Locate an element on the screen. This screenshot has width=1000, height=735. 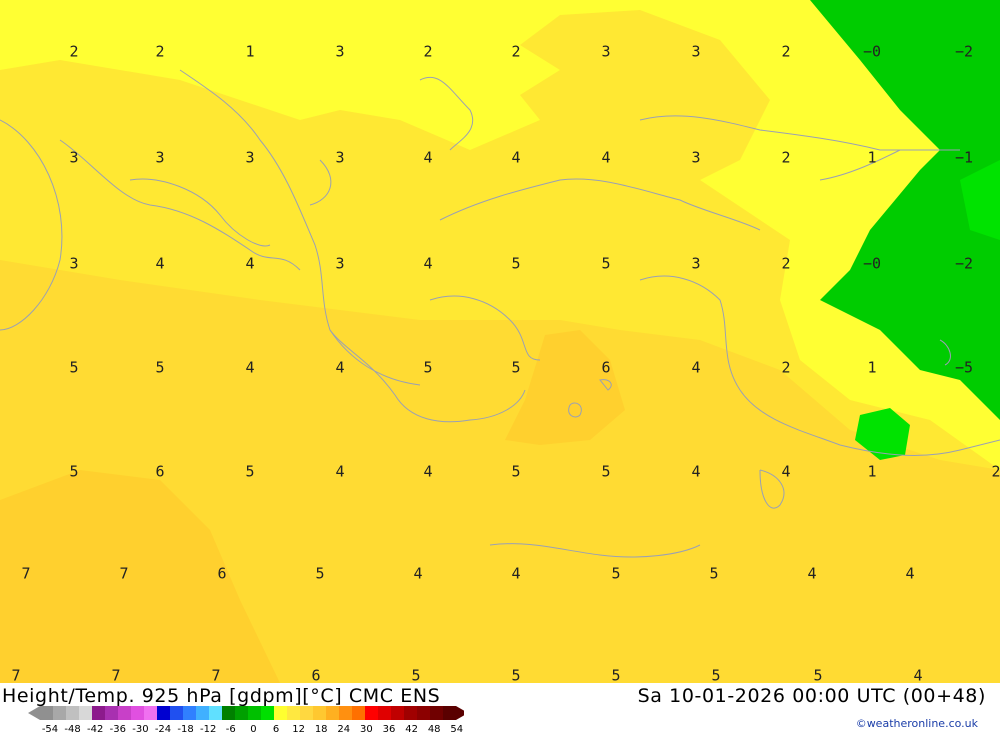
legend-tick-label: -6 is located at coordinates (230, 729).